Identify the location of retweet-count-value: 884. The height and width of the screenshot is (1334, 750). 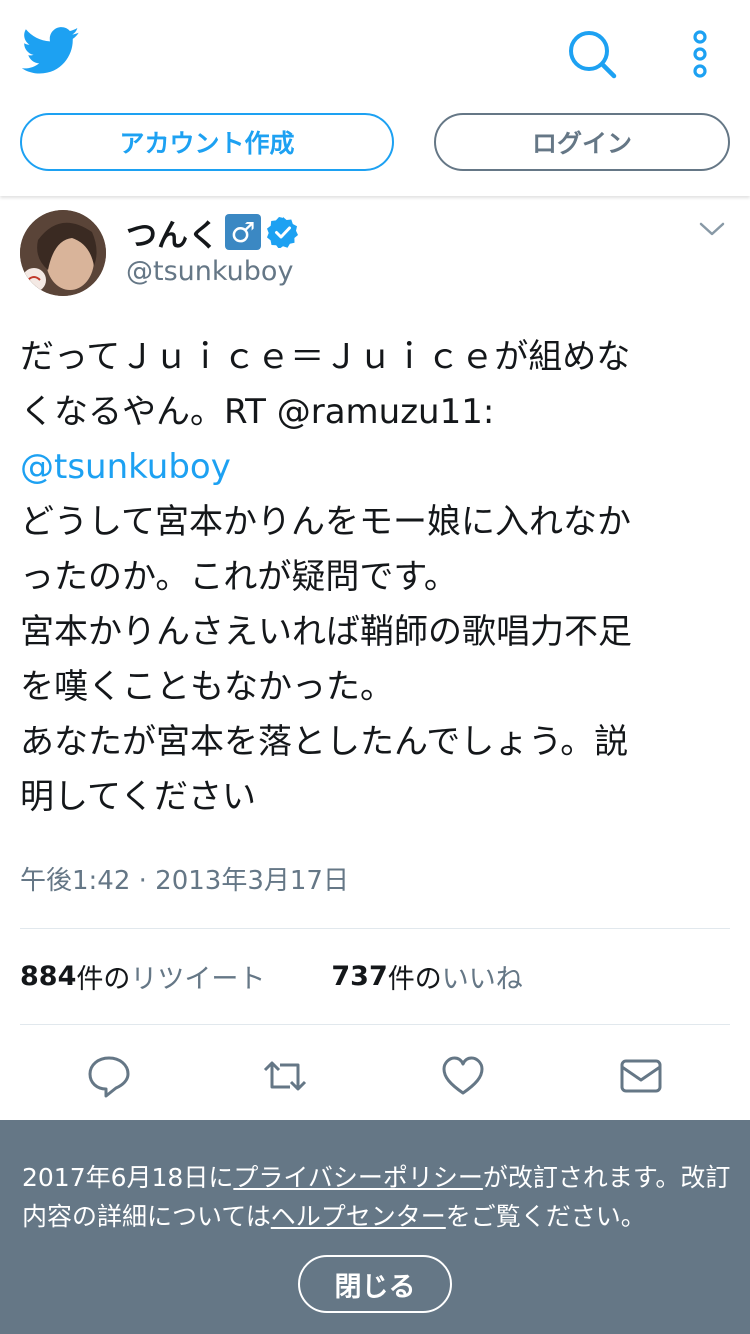
(48, 976).